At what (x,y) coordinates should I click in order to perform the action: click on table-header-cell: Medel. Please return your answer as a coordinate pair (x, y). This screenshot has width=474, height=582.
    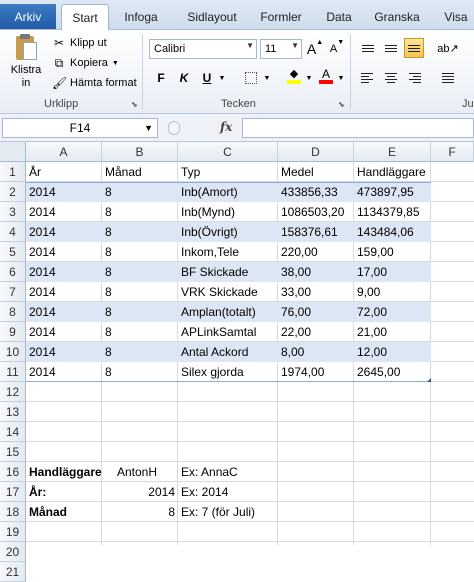
    Looking at the image, I should click on (316, 172).